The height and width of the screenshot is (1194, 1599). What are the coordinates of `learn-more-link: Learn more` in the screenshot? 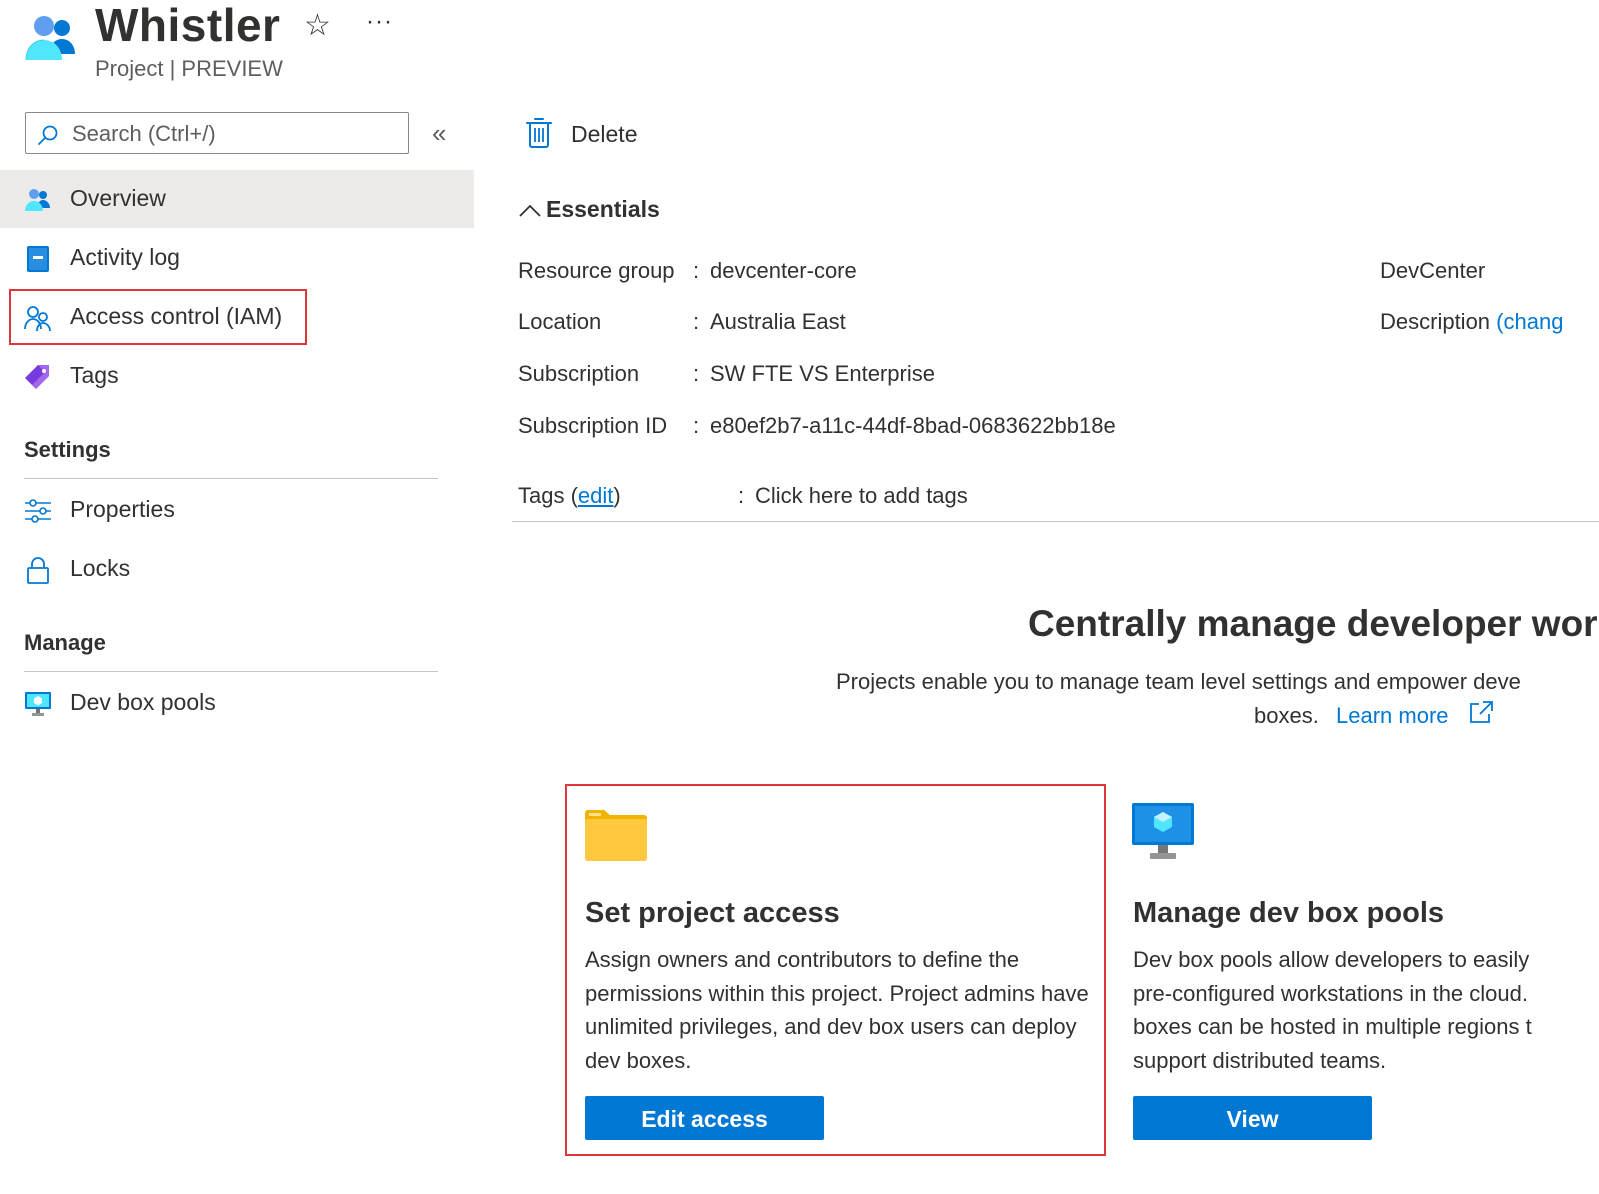 It's located at (1392, 716).